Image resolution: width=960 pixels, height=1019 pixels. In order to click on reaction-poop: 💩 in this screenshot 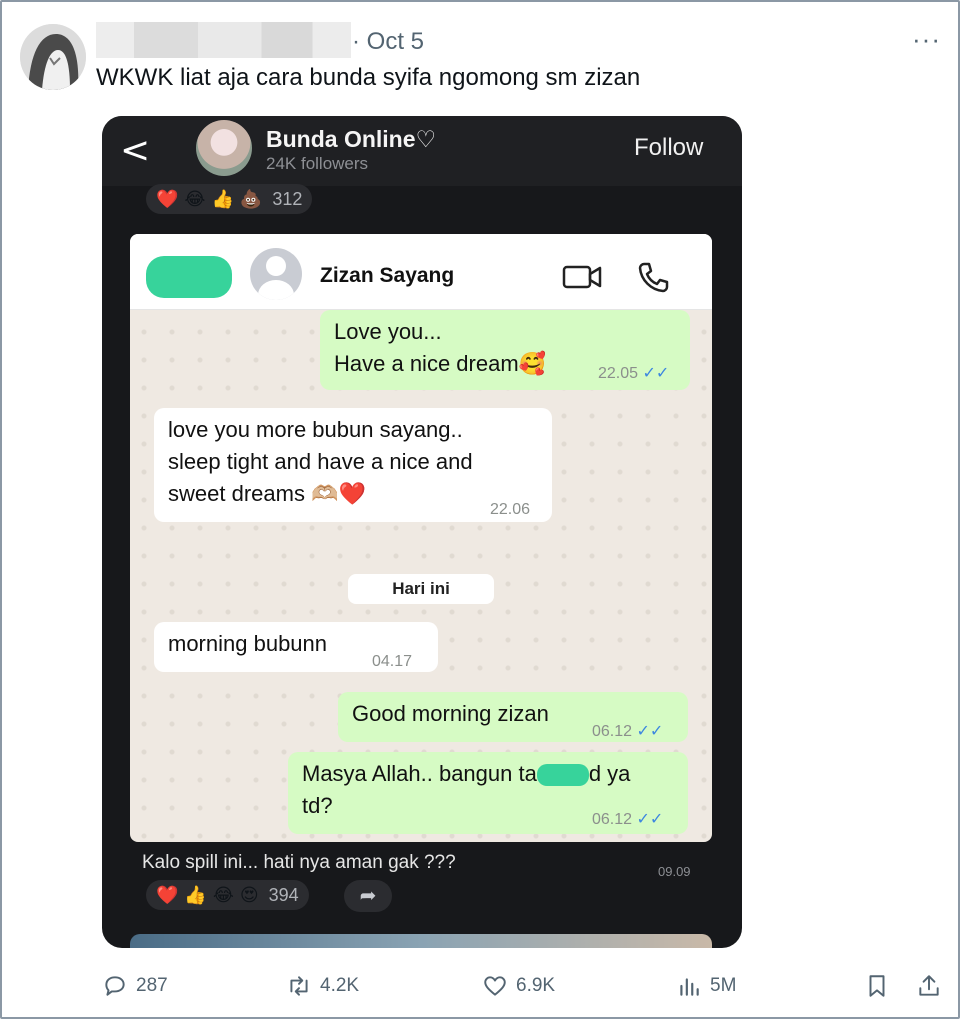, I will do `click(251, 198)`.